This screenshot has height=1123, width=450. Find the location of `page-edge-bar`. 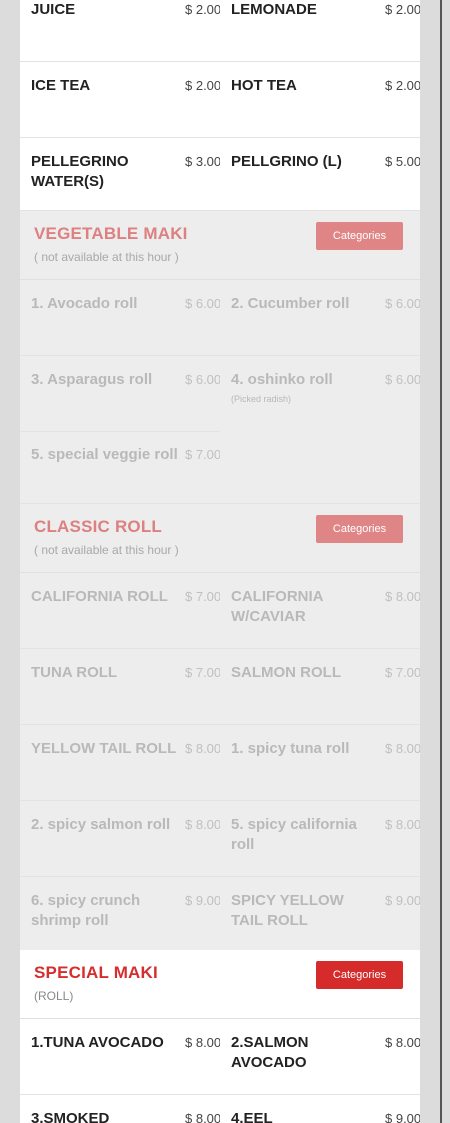

page-edge-bar is located at coordinates (441, 561).